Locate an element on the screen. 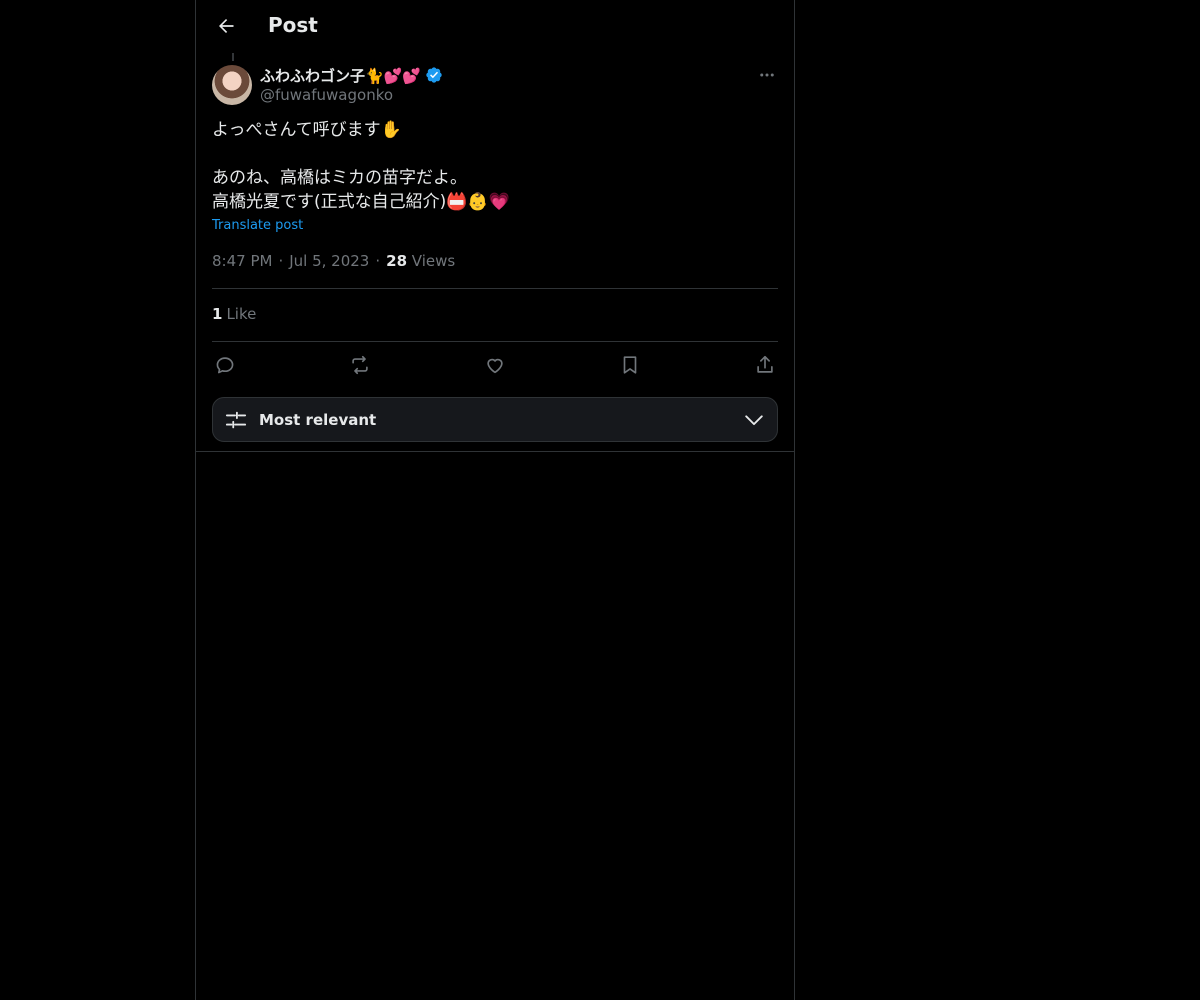 This screenshot has width=1200, height=1000. sliders-icon is located at coordinates (236, 419).